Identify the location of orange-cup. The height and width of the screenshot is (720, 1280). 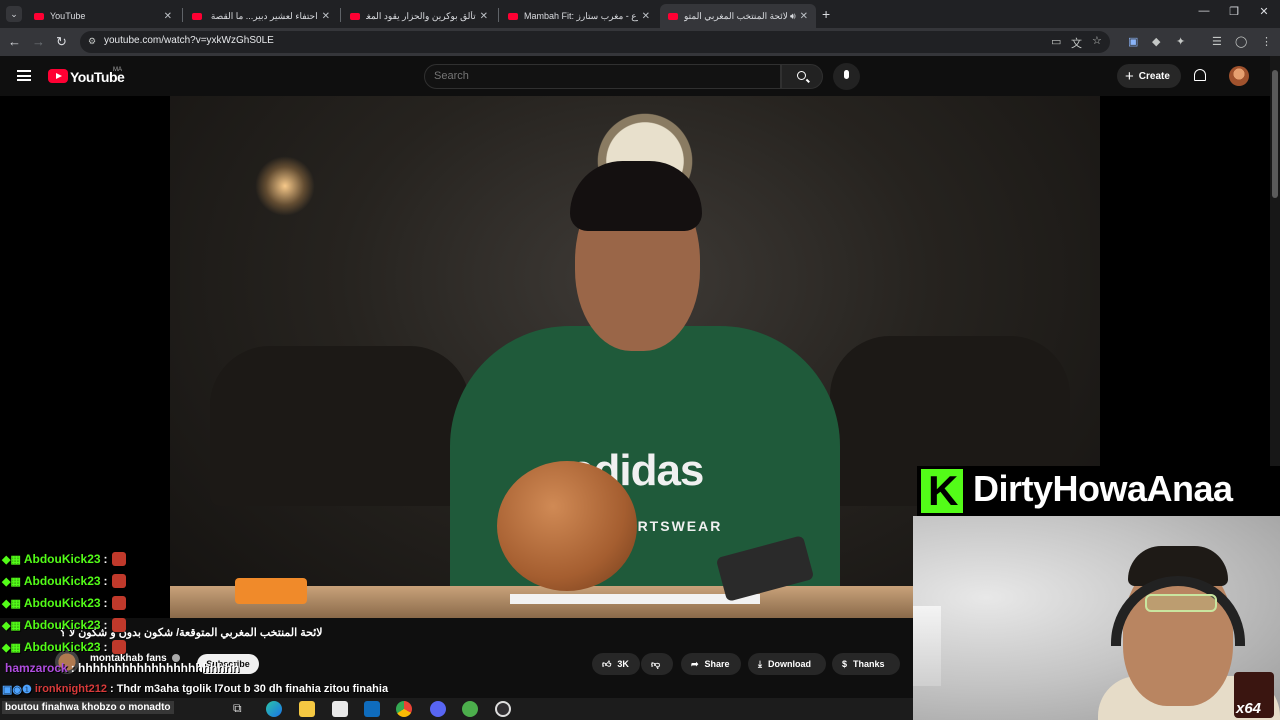
(271, 591).